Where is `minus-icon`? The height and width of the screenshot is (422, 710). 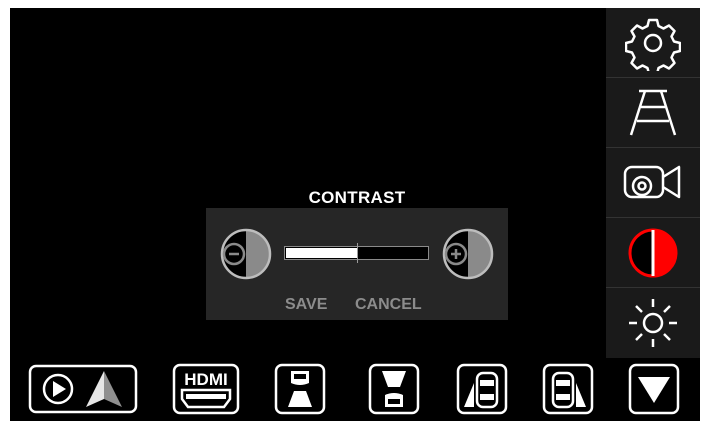 minus-icon is located at coordinates (246, 254).